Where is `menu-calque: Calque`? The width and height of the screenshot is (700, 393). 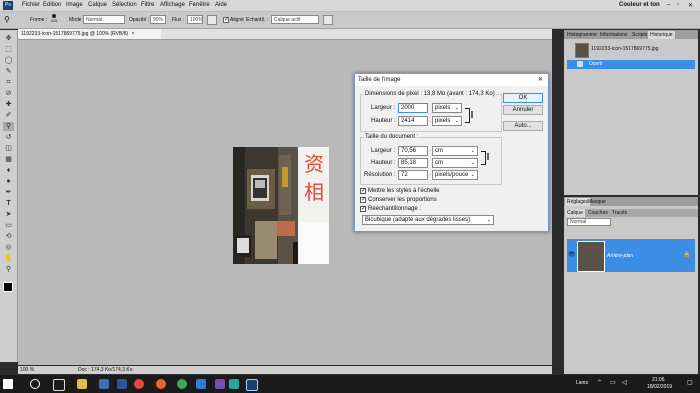
menu-calque: Calque is located at coordinates (97, 5).